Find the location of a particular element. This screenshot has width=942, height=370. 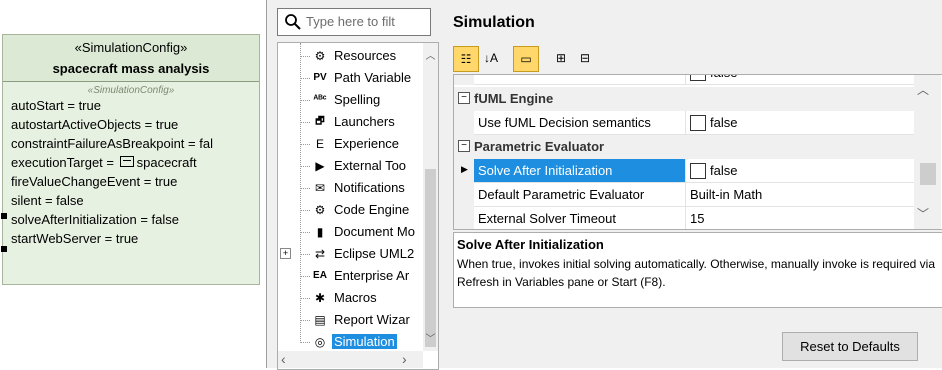

tree-horizontal-scrollbar: ‹ › is located at coordinates (350, 359).